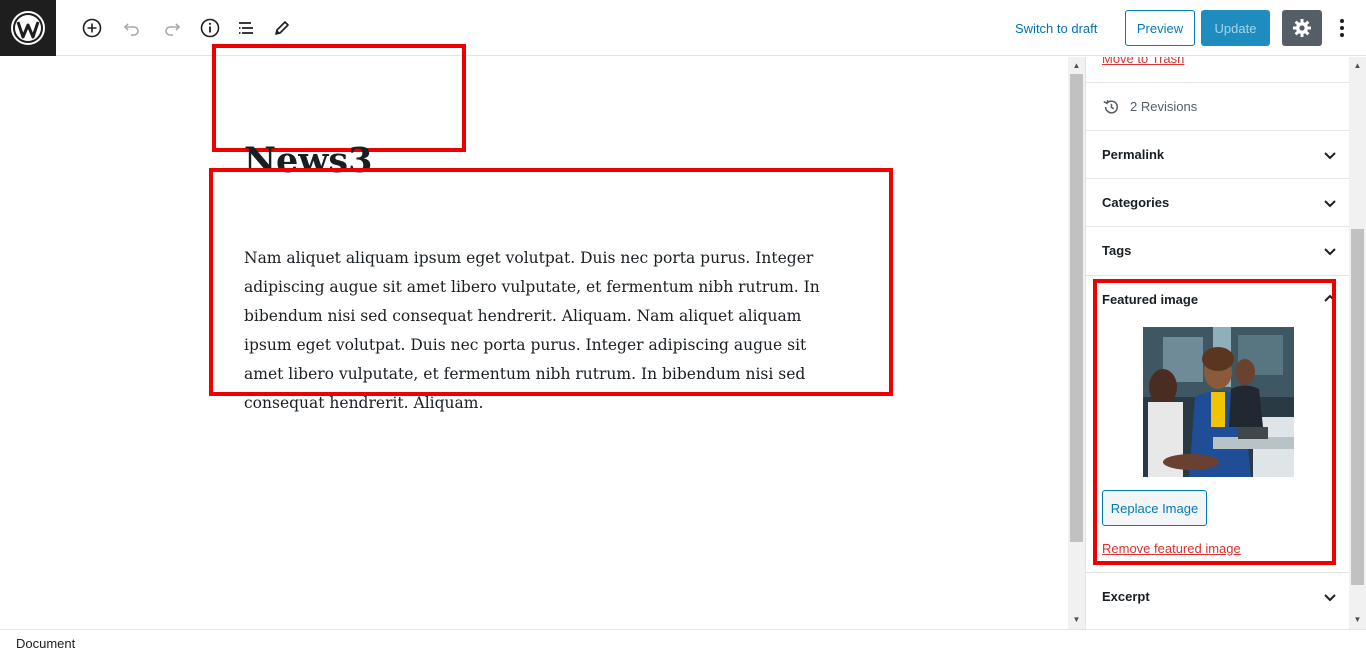  What do you see at coordinates (210, 28) in the screenshot?
I see `info-icon` at bounding box center [210, 28].